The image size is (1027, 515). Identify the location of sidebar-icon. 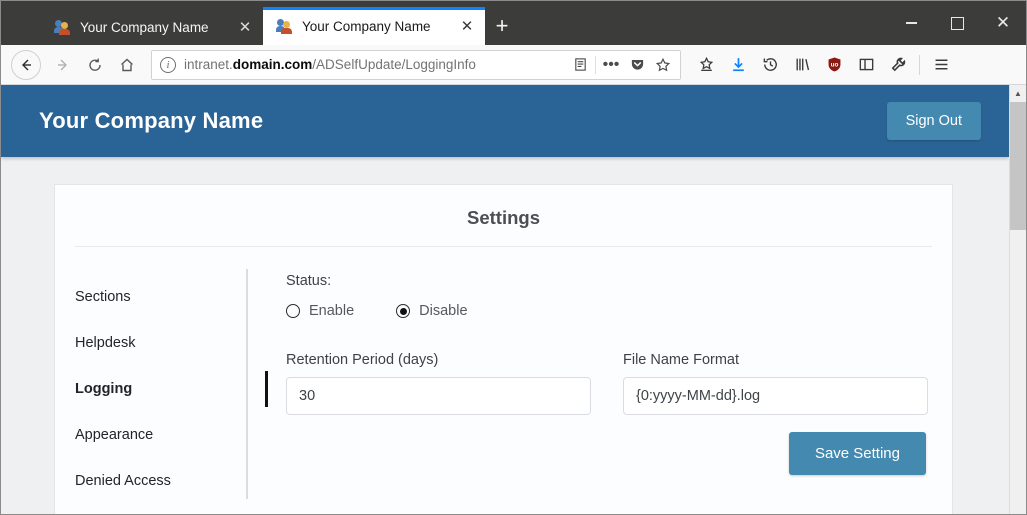
(866, 65).